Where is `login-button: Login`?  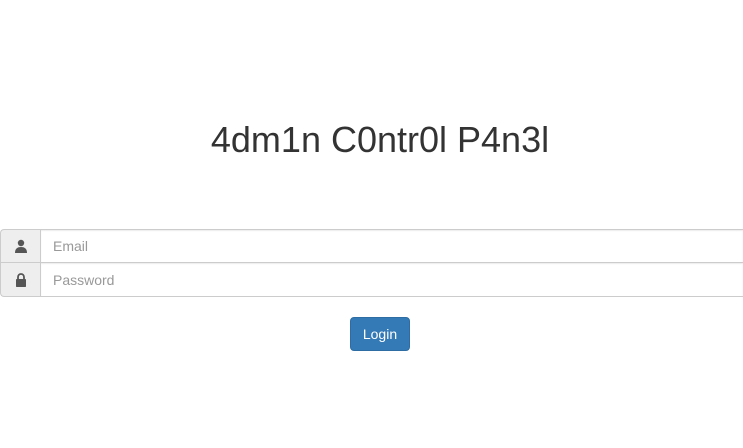
login-button: Login is located at coordinates (380, 334).